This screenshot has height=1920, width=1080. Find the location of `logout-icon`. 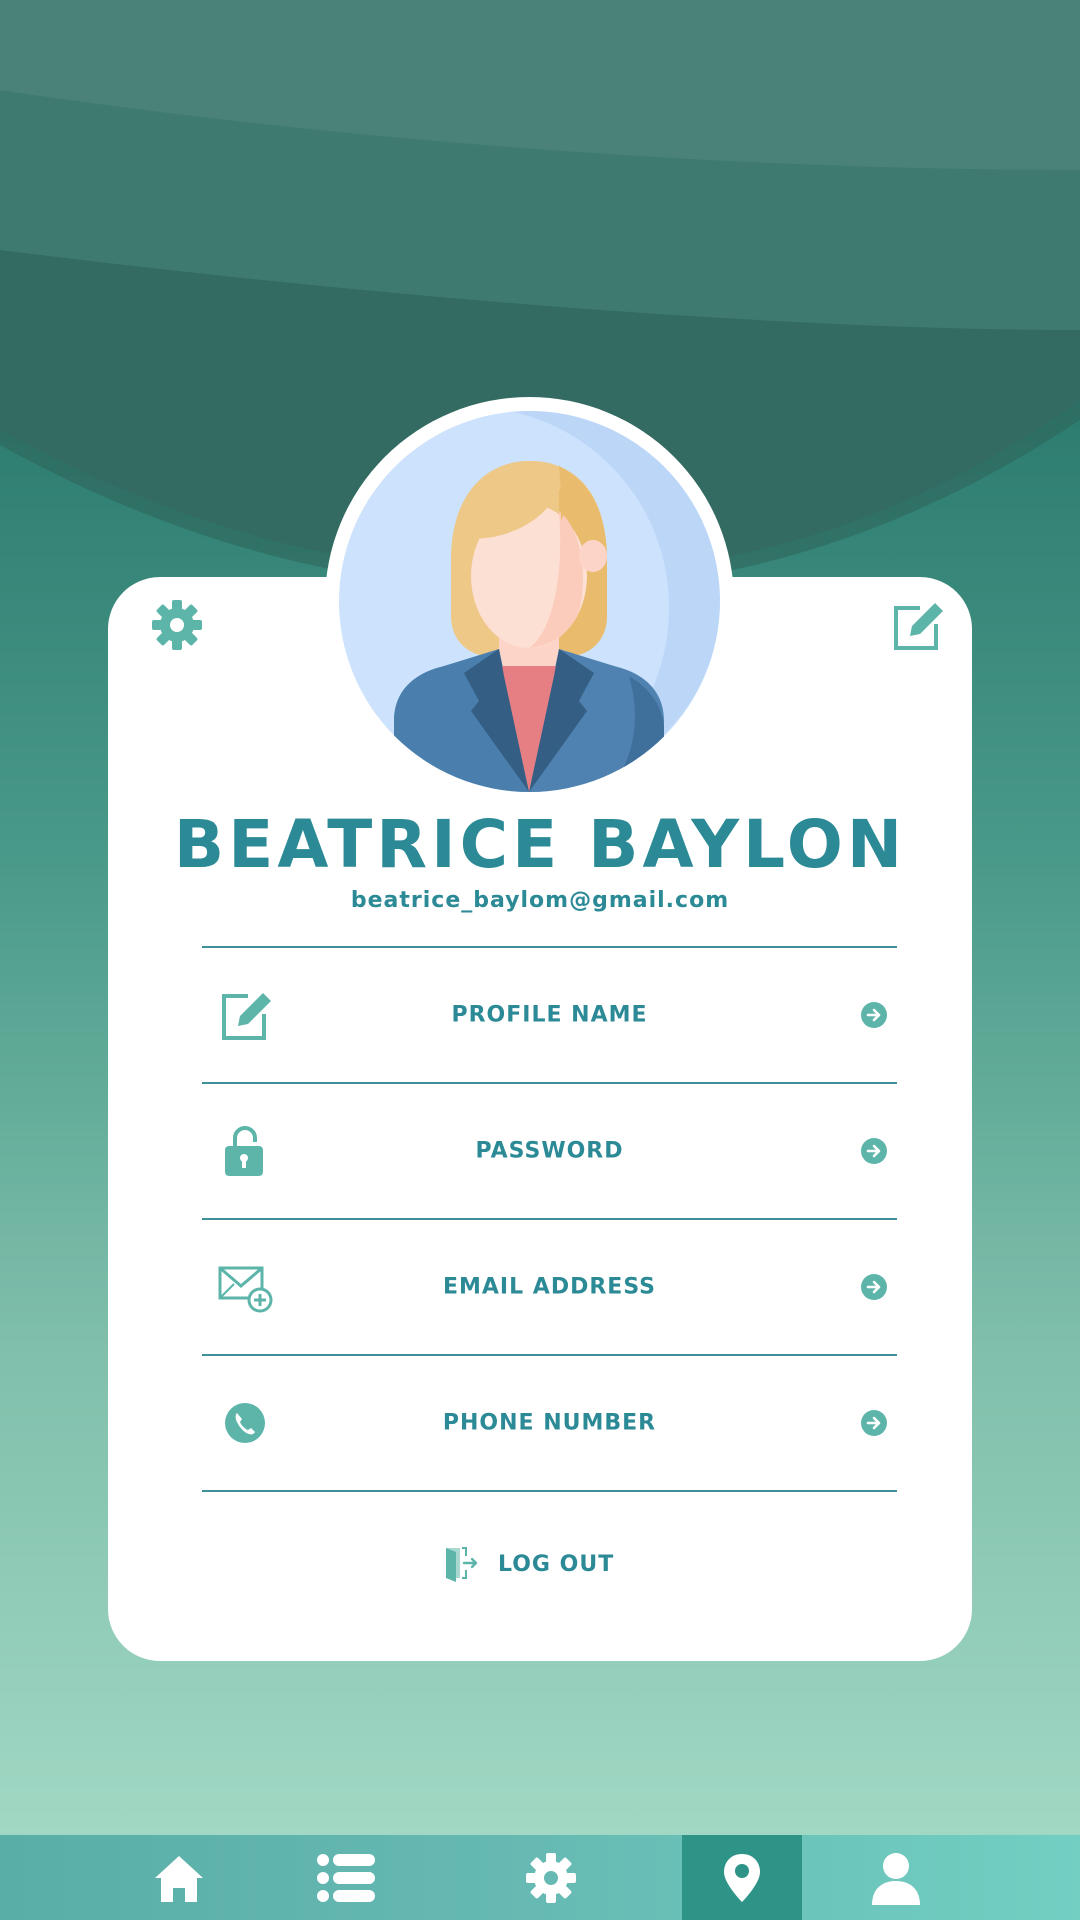

logout-icon is located at coordinates (460, 1564).